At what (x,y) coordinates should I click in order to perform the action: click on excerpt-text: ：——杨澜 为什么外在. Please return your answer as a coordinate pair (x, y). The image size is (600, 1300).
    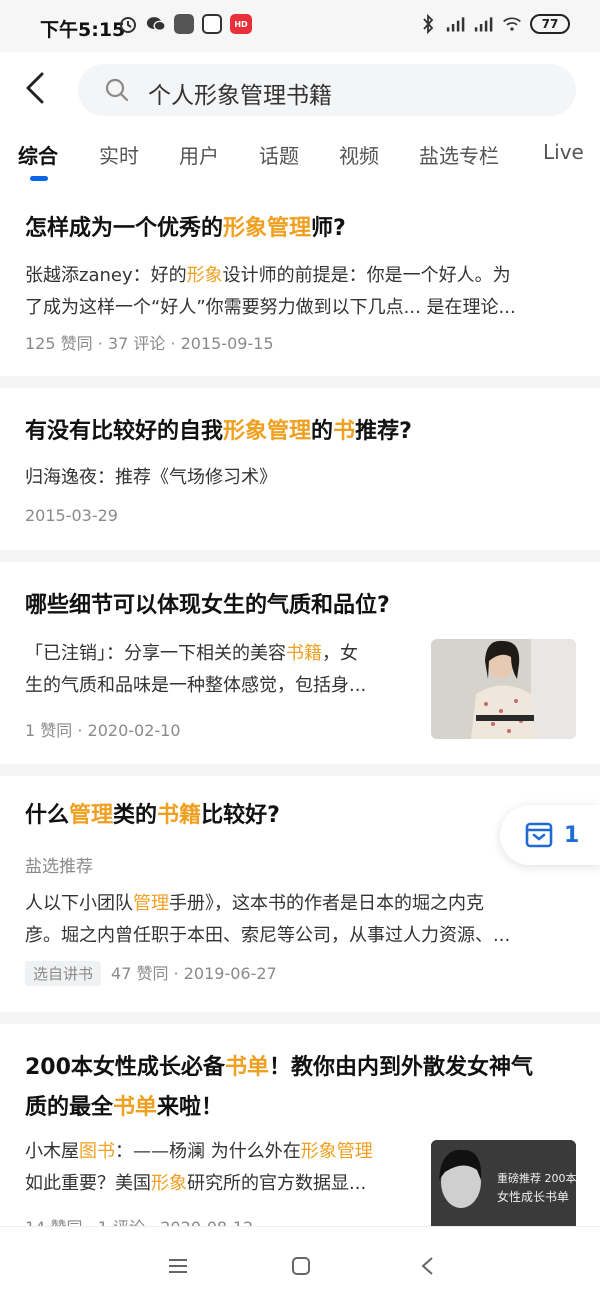
    Looking at the image, I should click on (208, 1151).